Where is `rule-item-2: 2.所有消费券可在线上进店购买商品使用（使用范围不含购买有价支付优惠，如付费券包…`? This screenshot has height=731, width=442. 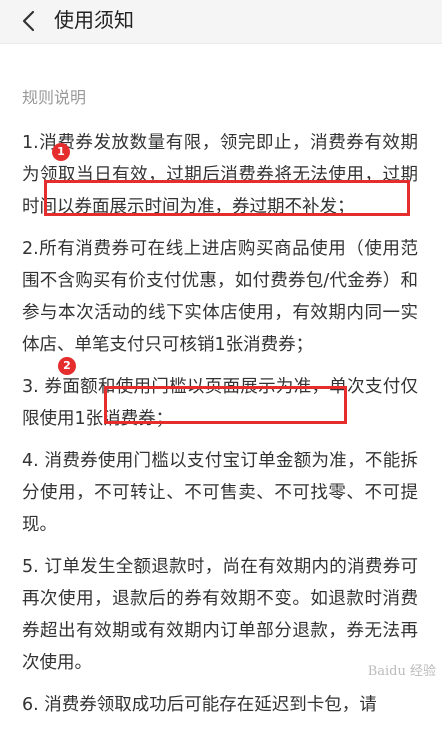 rule-item-2: 2.所有消费券可在线上进店购买商品使用（使用范围不含购买有价支付优惠，如付费券包… is located at coordinates (220, 297).